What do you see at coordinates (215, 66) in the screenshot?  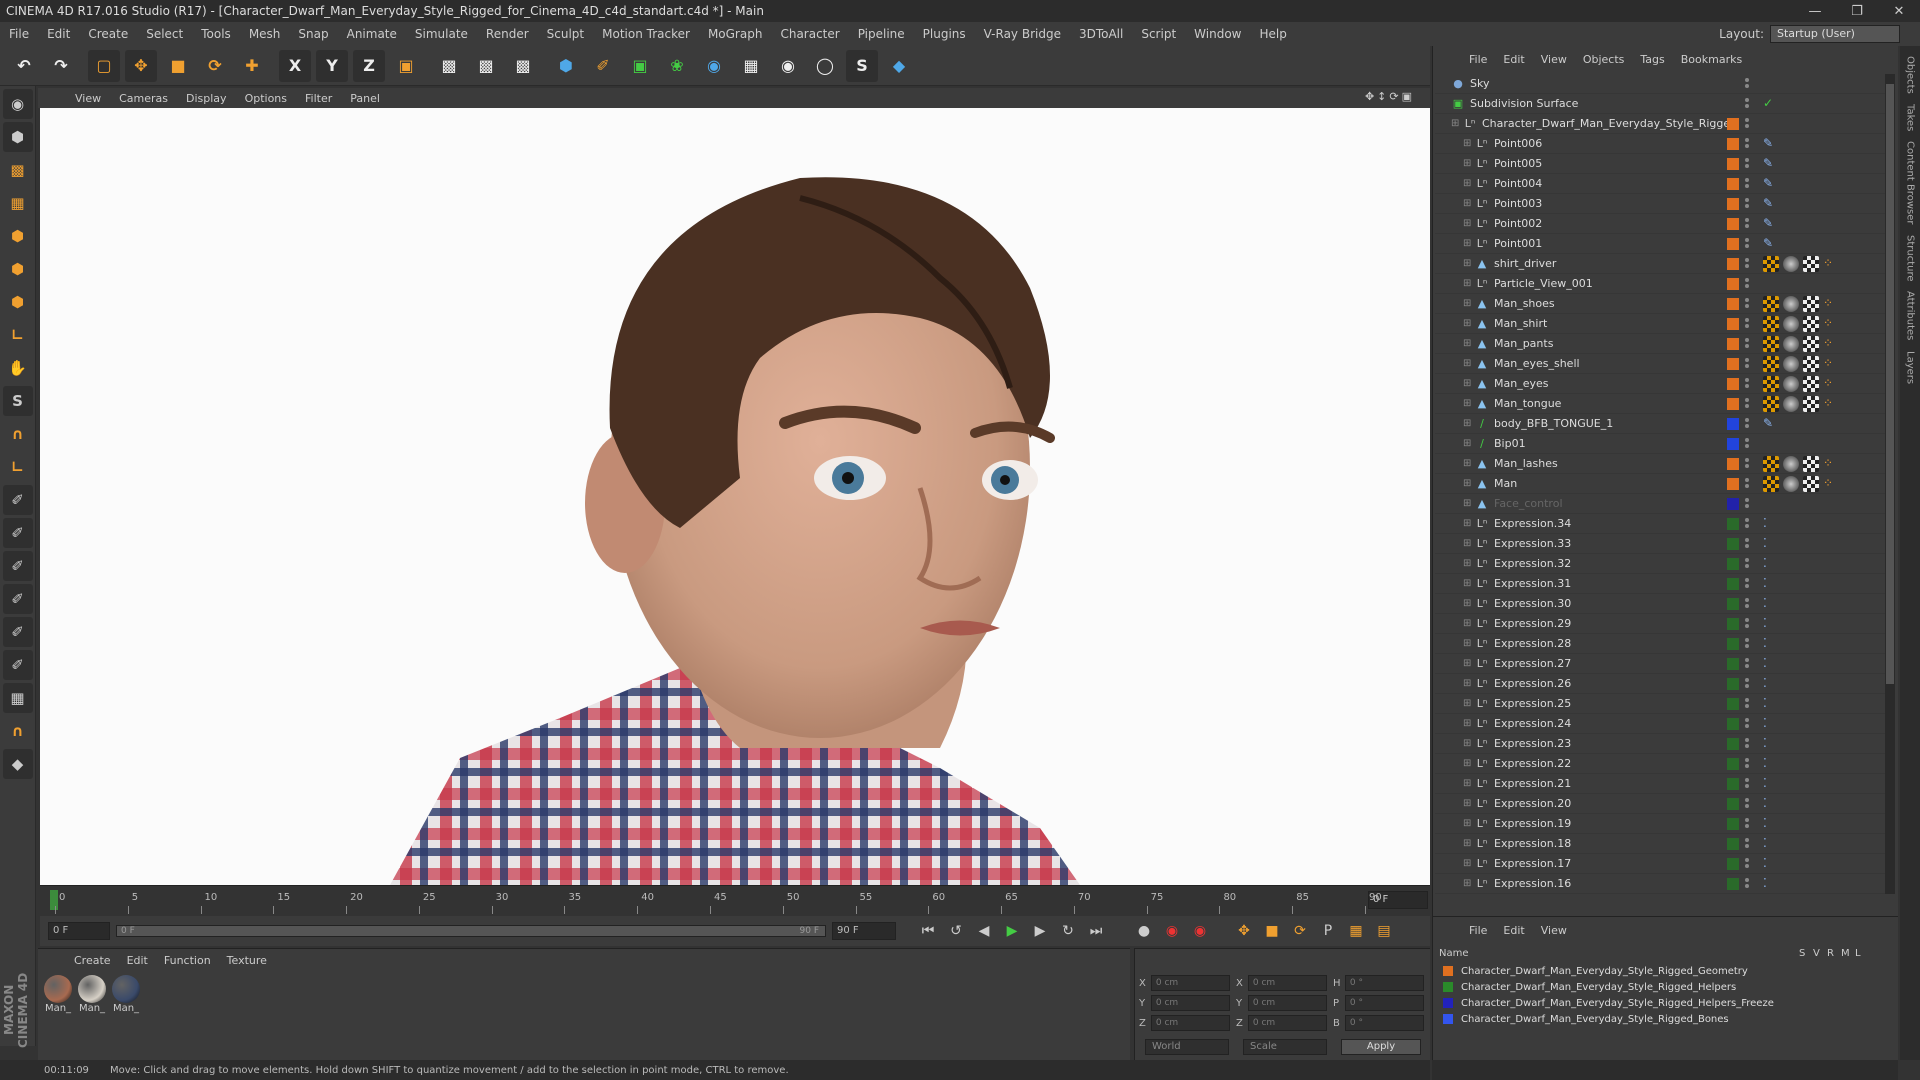 I see `rotate-tool-icon: ⟳` at bounding box center [215, 66].